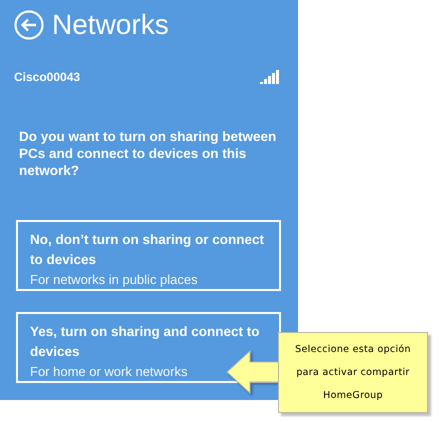 The height and width of the screenshot is (422, 439). I want to click on sharing-question: Do you want to turn on sharing between PCs and connect to devices on this network?, so click(148, 153).